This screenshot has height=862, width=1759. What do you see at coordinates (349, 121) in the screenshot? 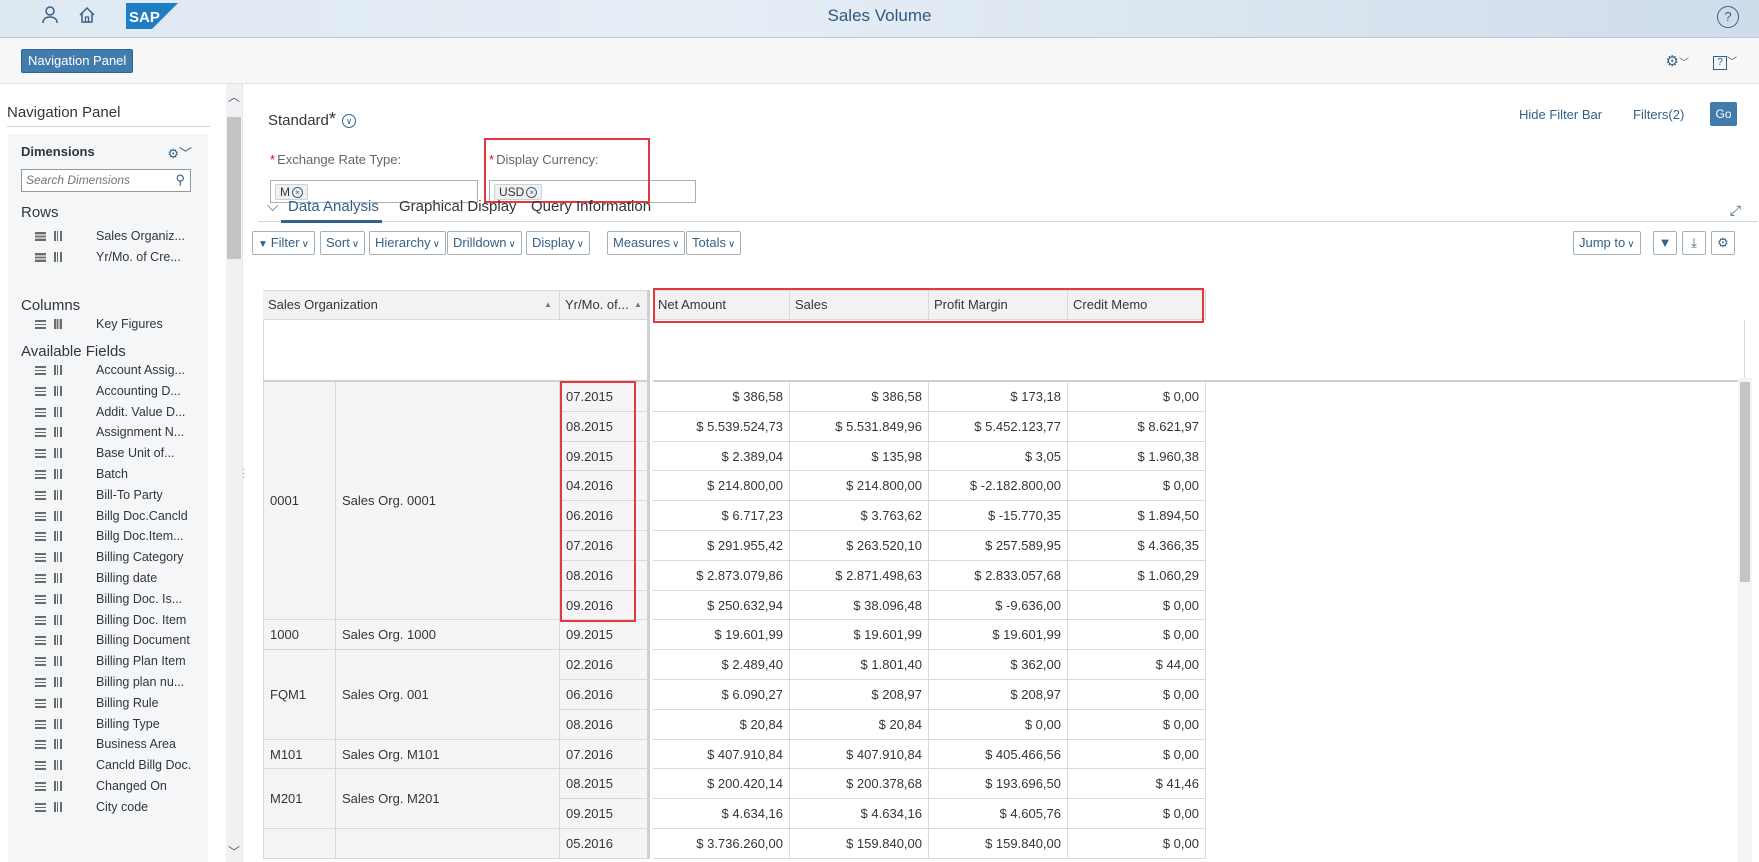
I see `chevron-down-icon: ∨` at bounding box center [349, 121].